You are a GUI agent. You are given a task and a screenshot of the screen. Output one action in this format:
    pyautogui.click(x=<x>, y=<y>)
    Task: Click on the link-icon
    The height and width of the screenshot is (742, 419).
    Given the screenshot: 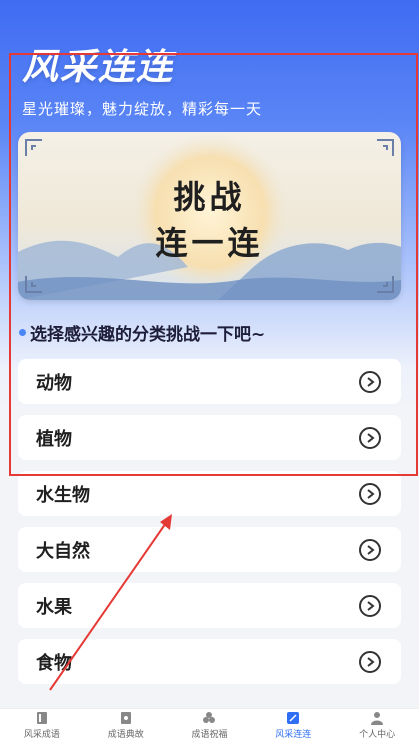 What is the action you would take?
    pyautogui.click(x=293, y=718)
    